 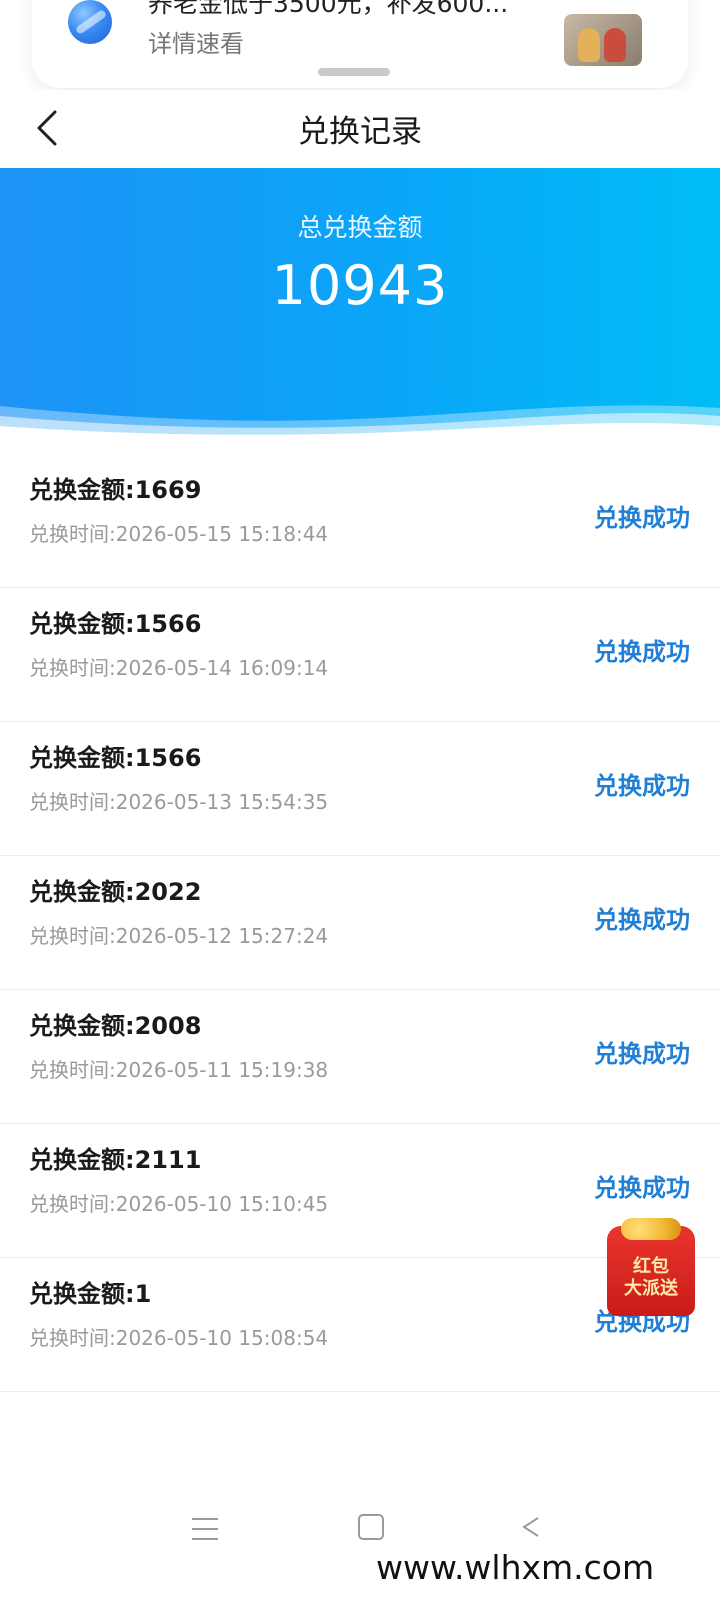 What do you see at coordinates (115, 892) in the screenshot?
I see `record-amount: 兑换金额:2022` at bounding box center [115, 892].